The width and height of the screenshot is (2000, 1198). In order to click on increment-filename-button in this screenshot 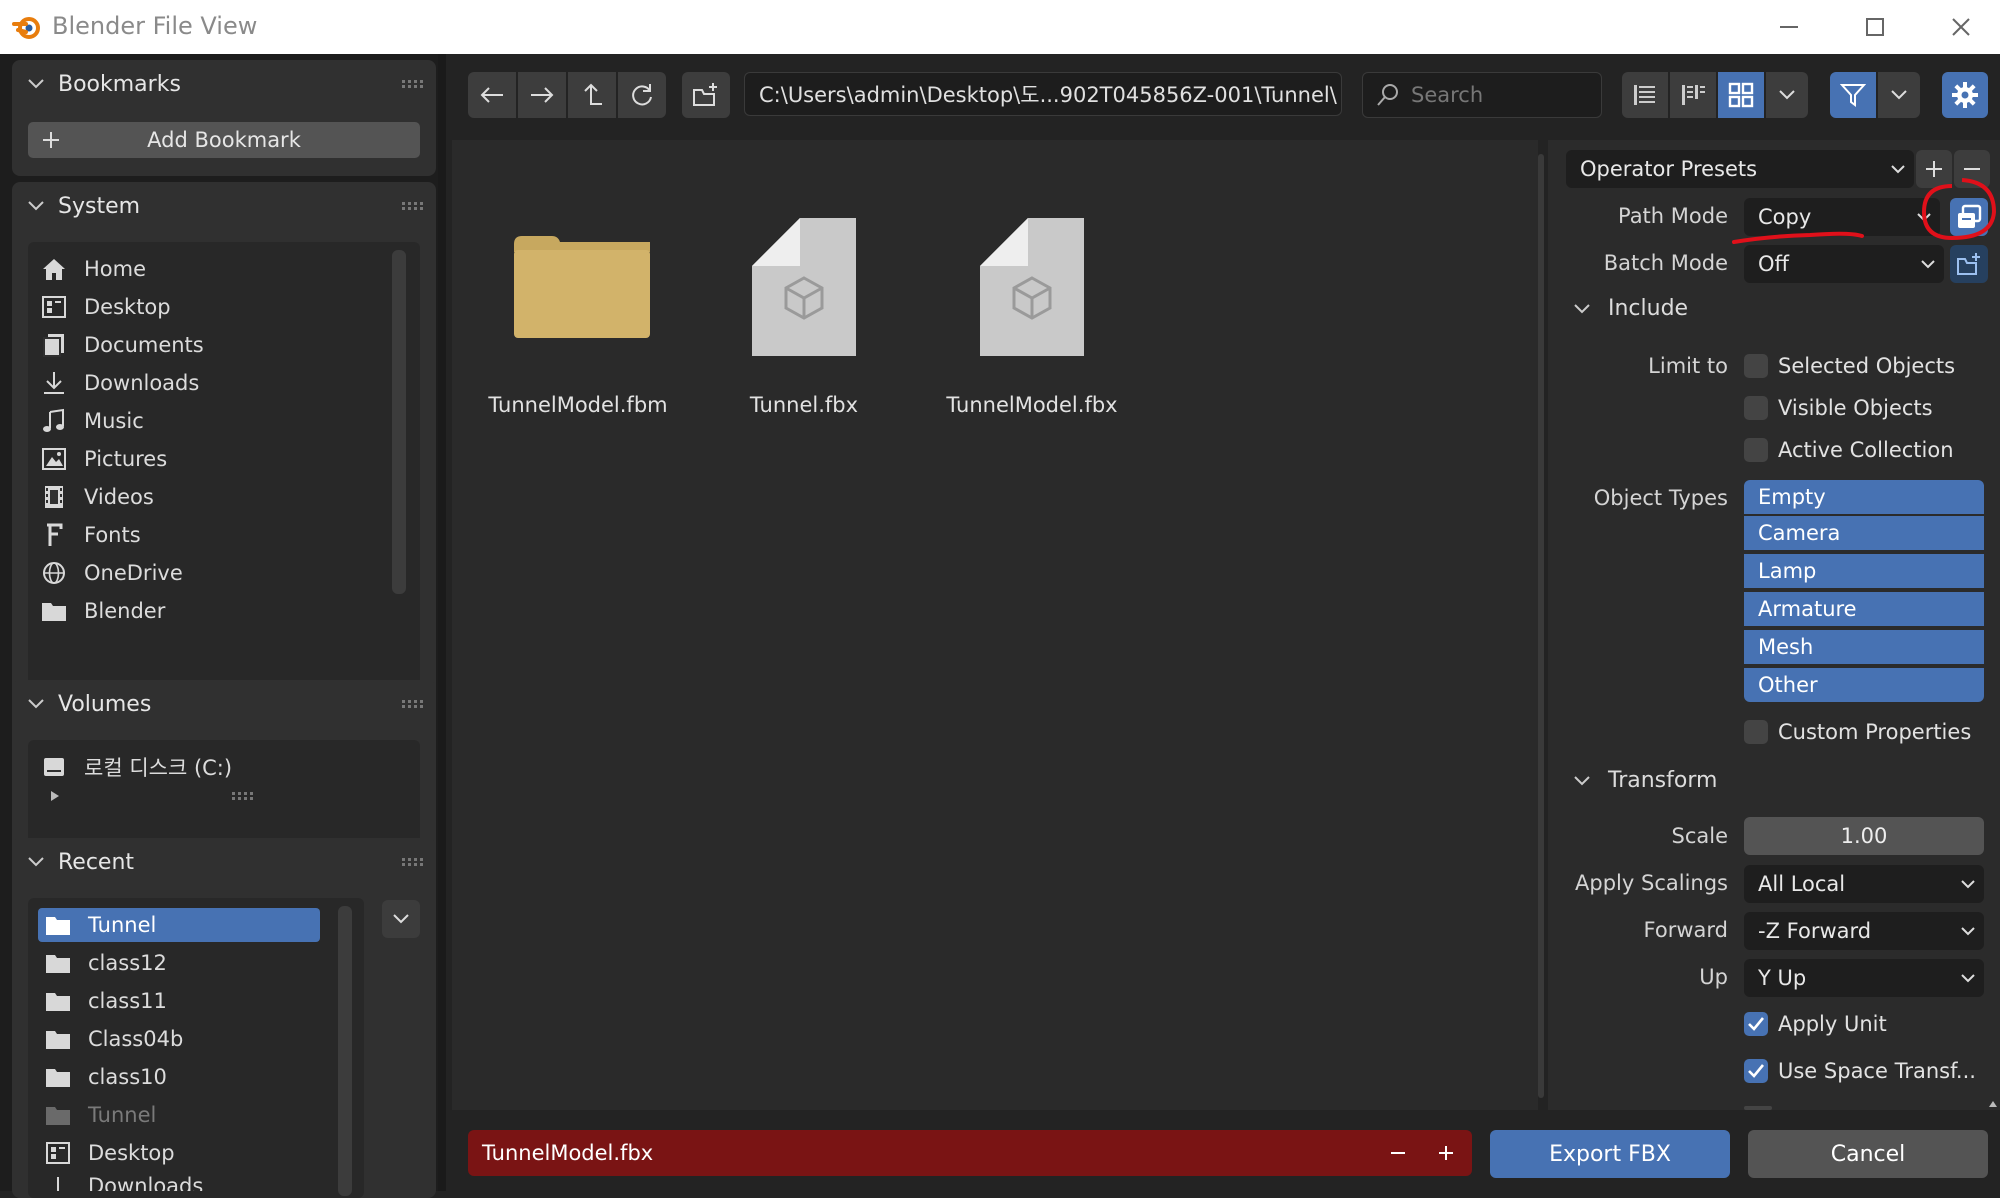, I will do `click(1446, 1153)`.